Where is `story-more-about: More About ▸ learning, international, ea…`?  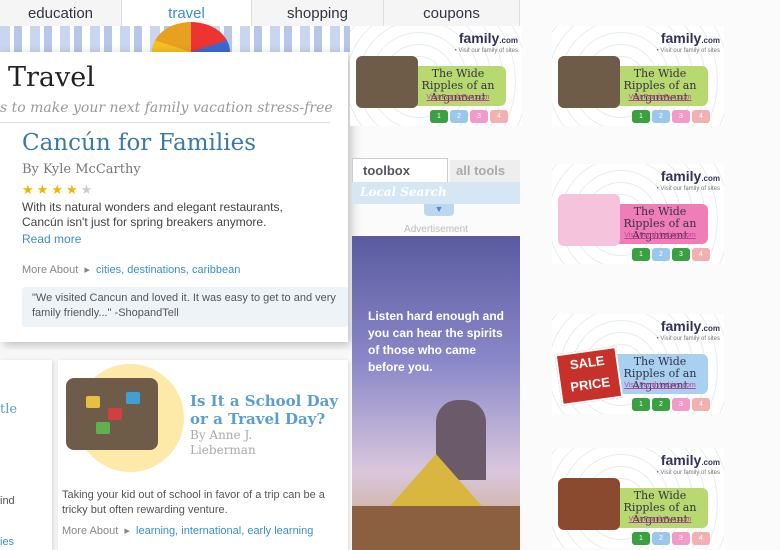 story-more-about: More About ▸ learning, international, ea… is located at coordinates (187, 530).